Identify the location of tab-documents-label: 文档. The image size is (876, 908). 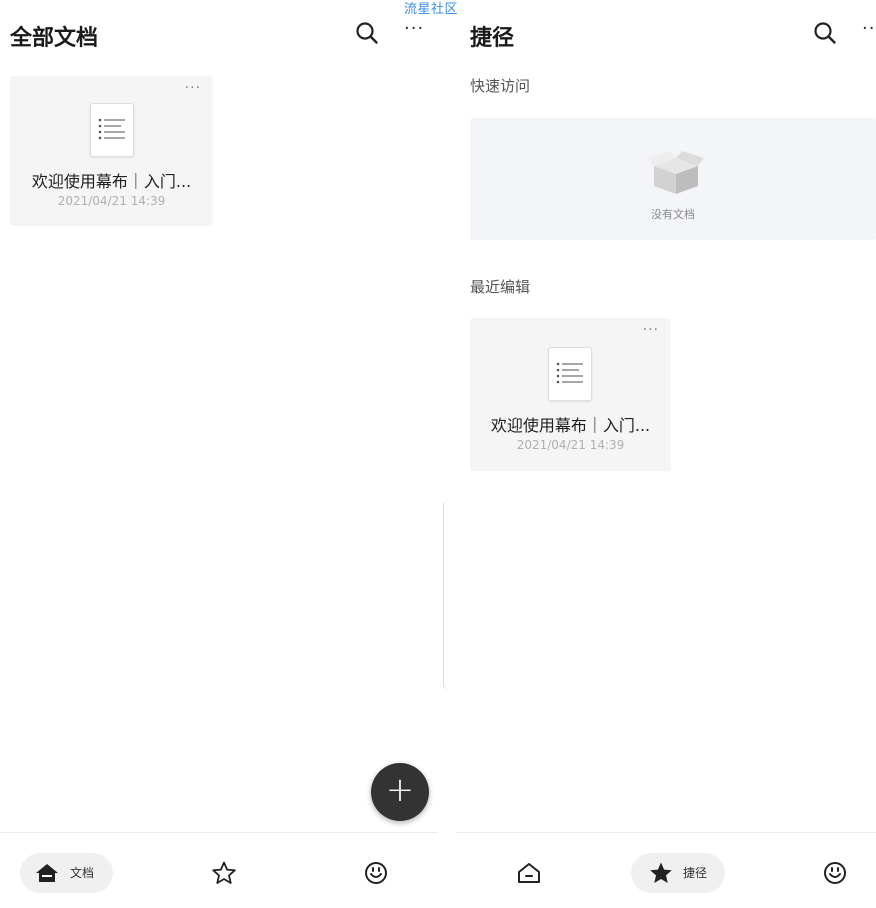
(82, 873).